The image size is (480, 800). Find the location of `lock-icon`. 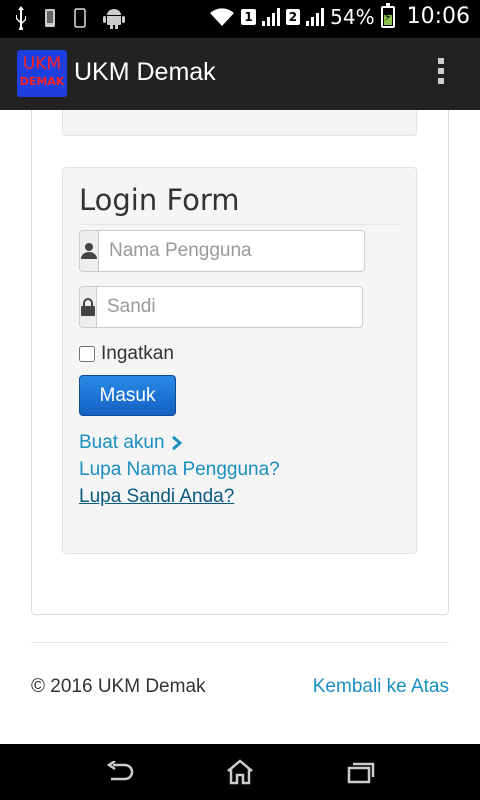

lock-icon is located at coordinates (87, 307).